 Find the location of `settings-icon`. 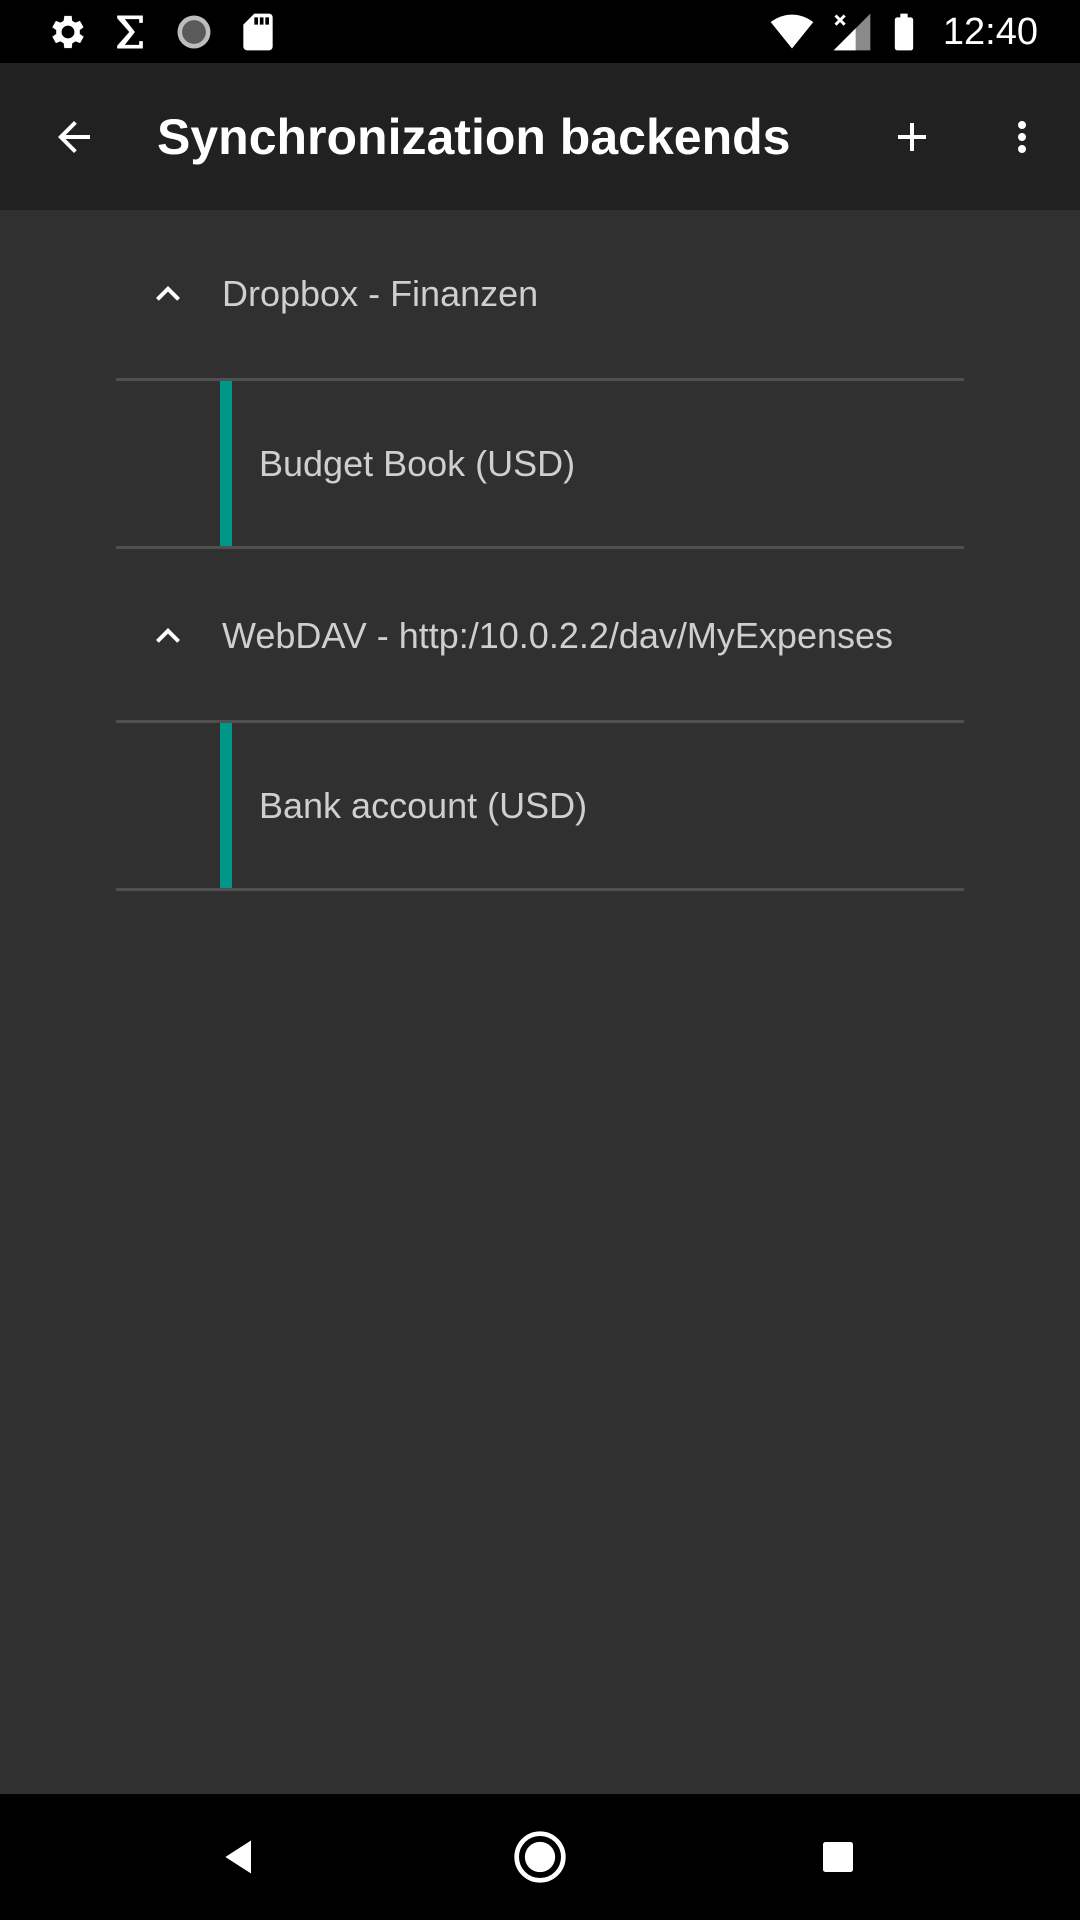

settings-icon is located at coordinates (68, 32).